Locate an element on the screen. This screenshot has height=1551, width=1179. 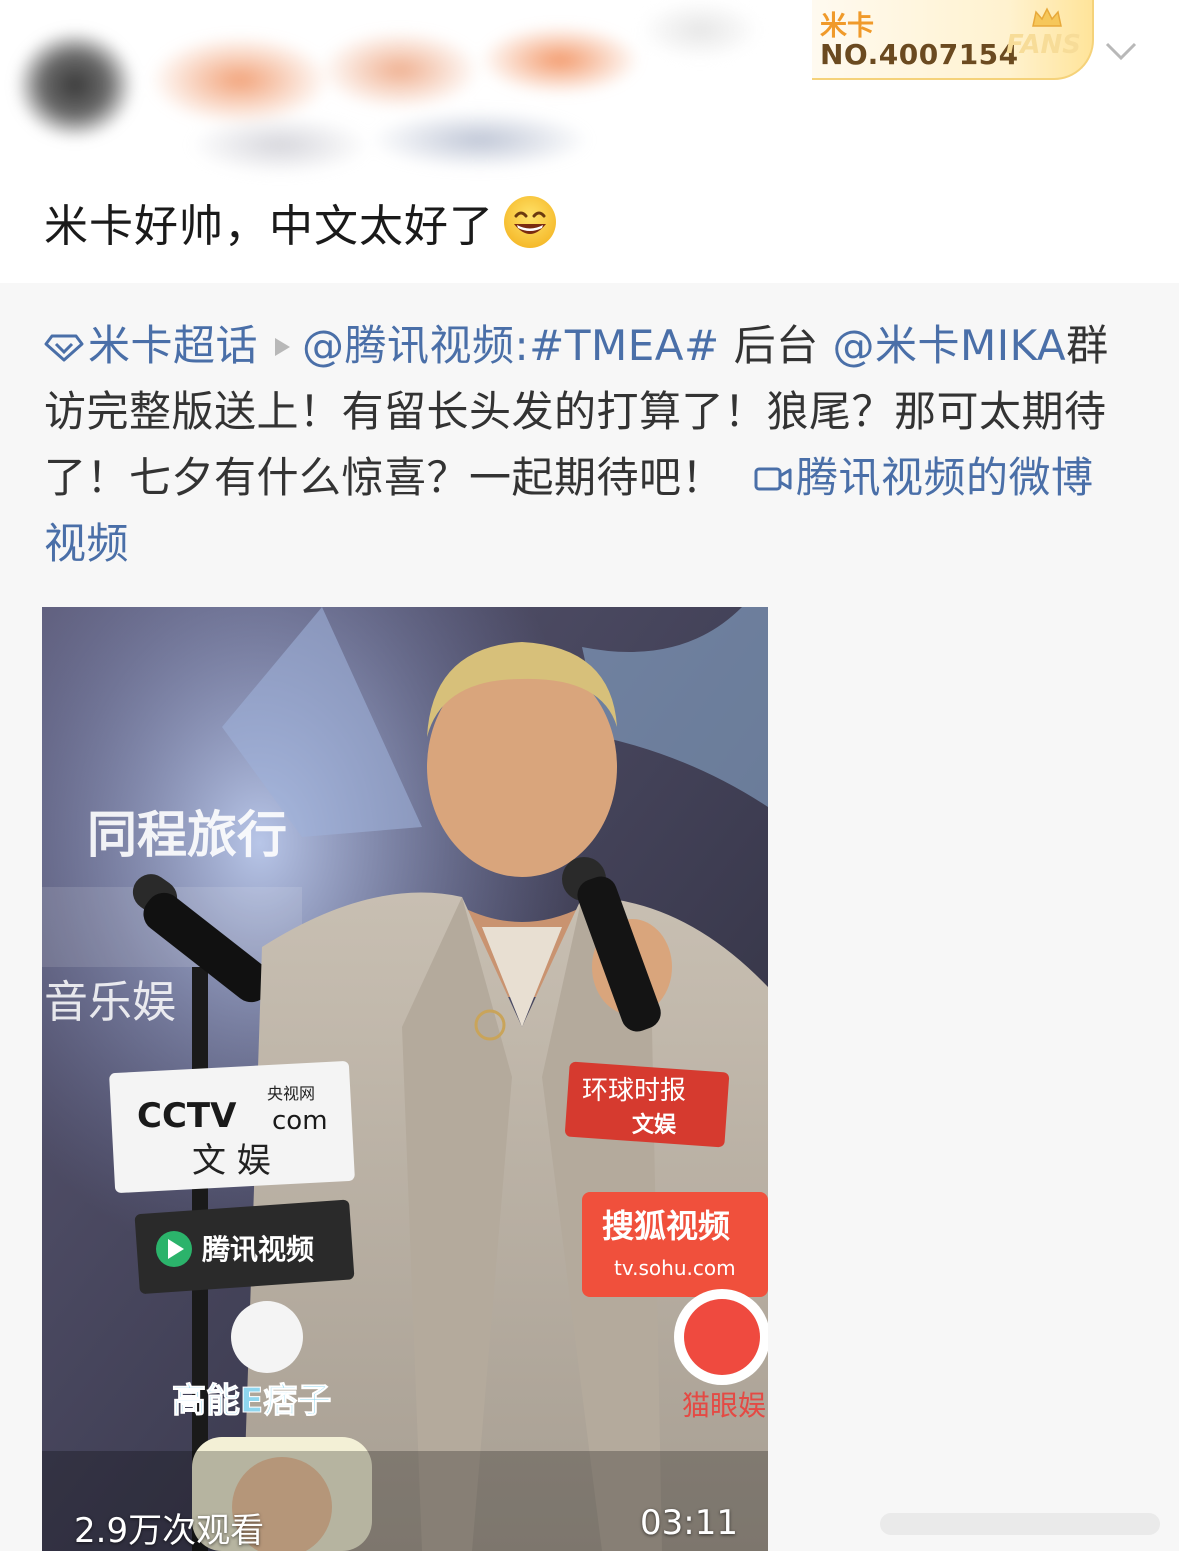
sign-maoyan: 猫眼娱 is located at coordinates (724, 1405).